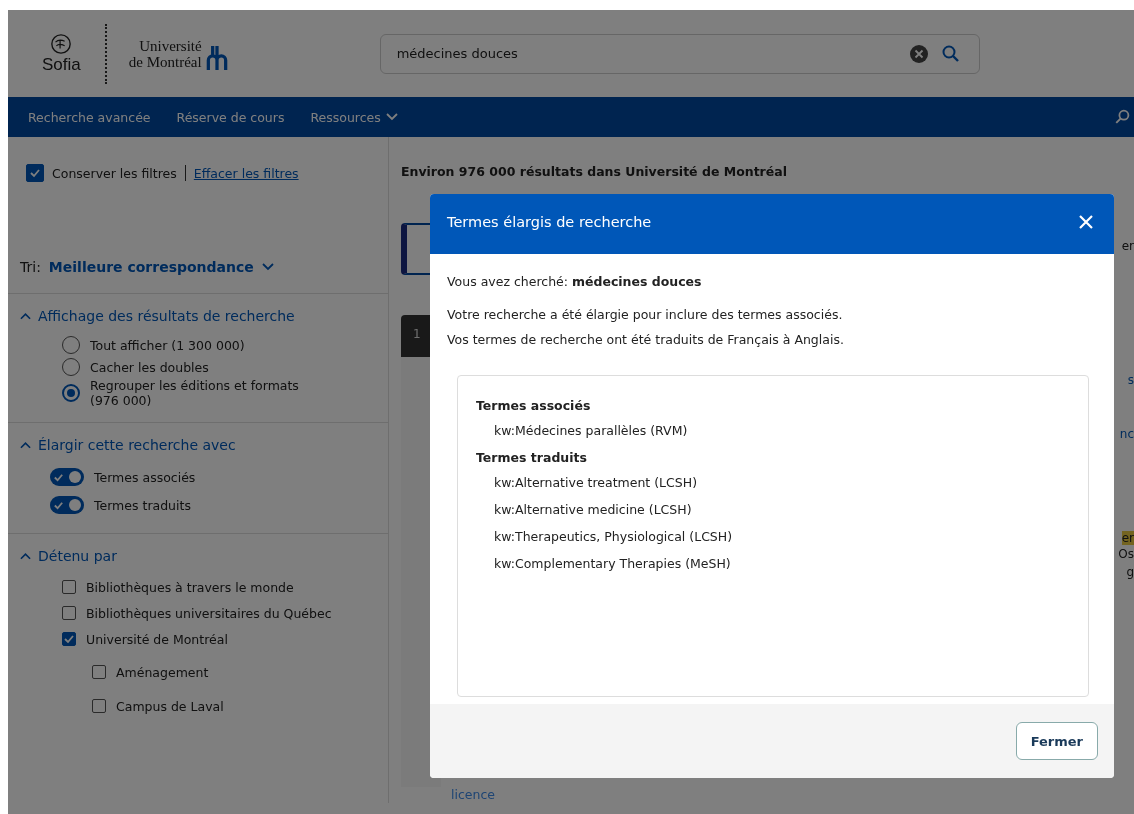  I want to click on sort-dropdown: Meilleure correspondance, so click(161, 267).